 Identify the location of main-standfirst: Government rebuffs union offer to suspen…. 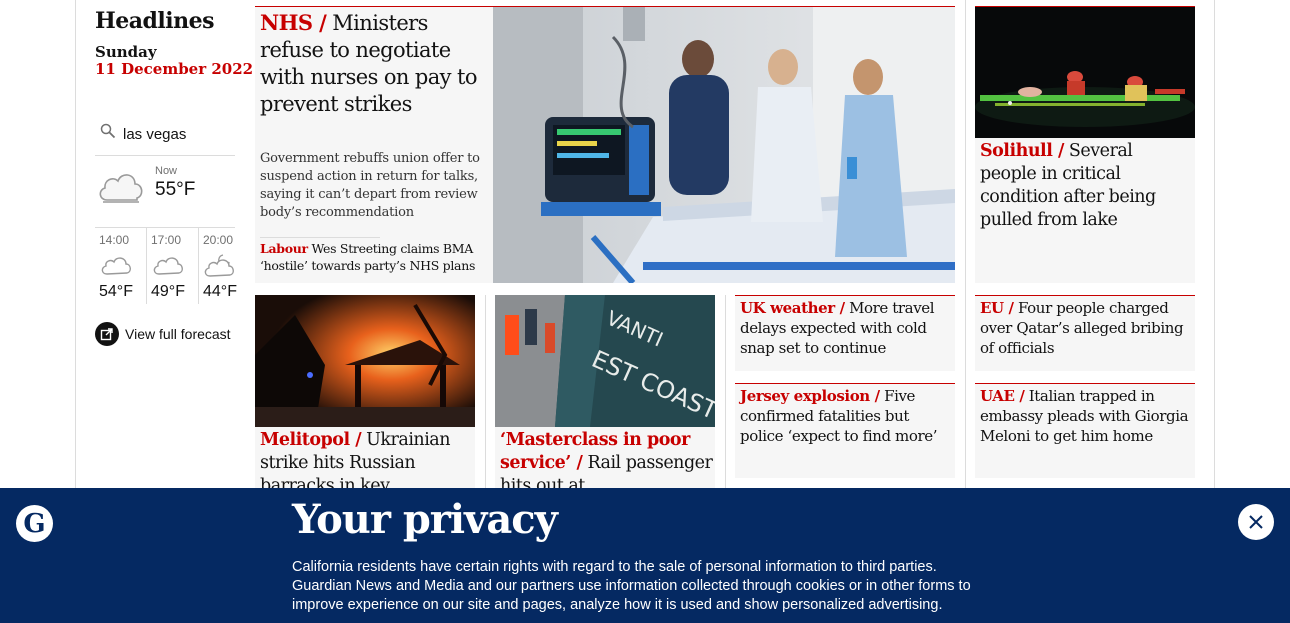
(370, 185).